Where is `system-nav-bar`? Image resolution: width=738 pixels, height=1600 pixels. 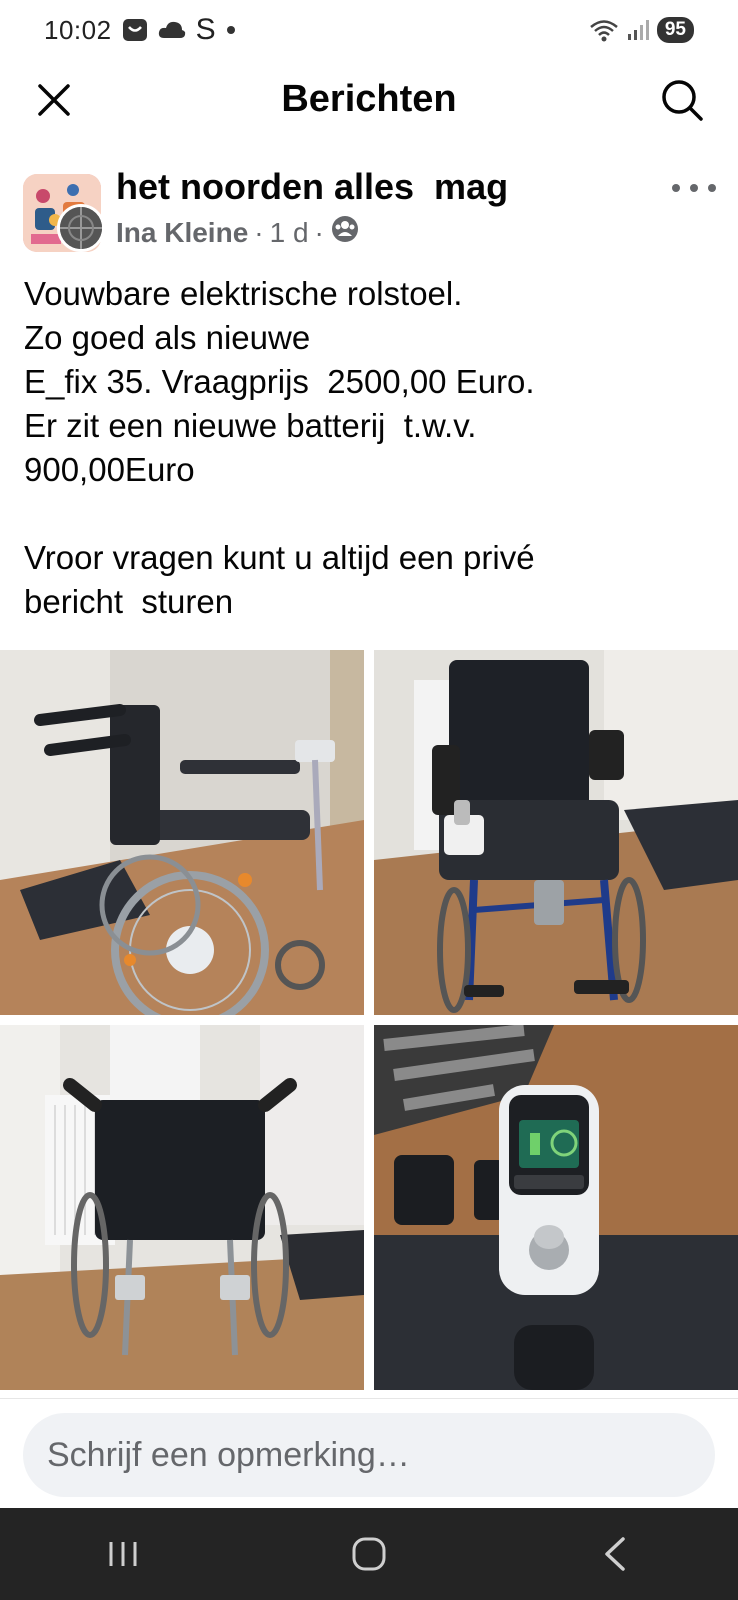
system-nav-bar is located at coordinates (369, 1554).